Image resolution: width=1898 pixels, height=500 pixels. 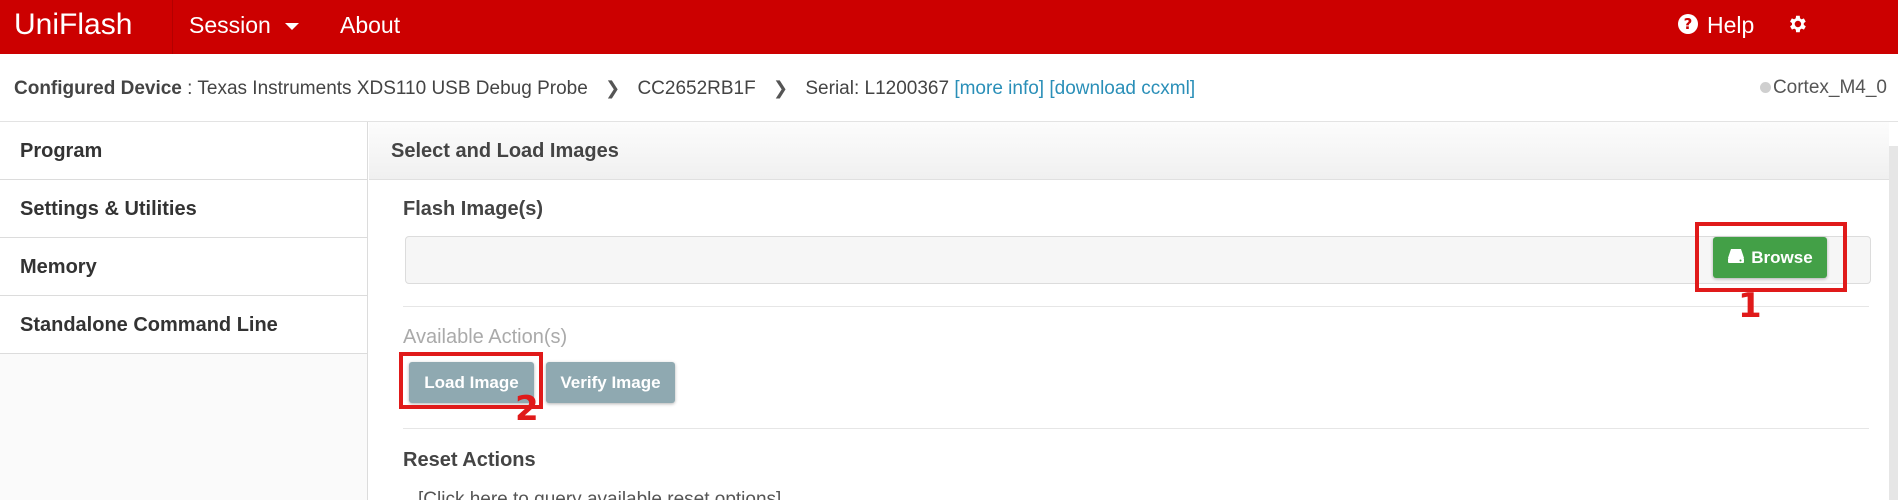 I want to click on available-actions-title: Available Action(s), so click(x=485, y=337).